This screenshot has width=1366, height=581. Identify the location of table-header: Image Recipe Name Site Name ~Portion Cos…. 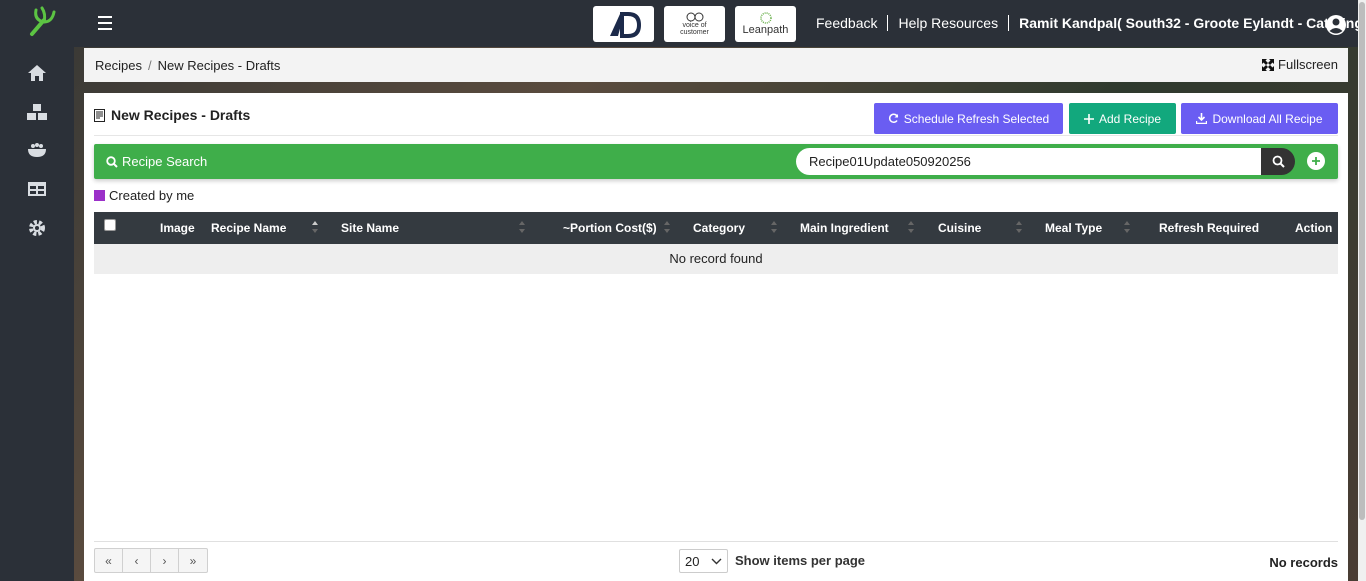
(716, 228).